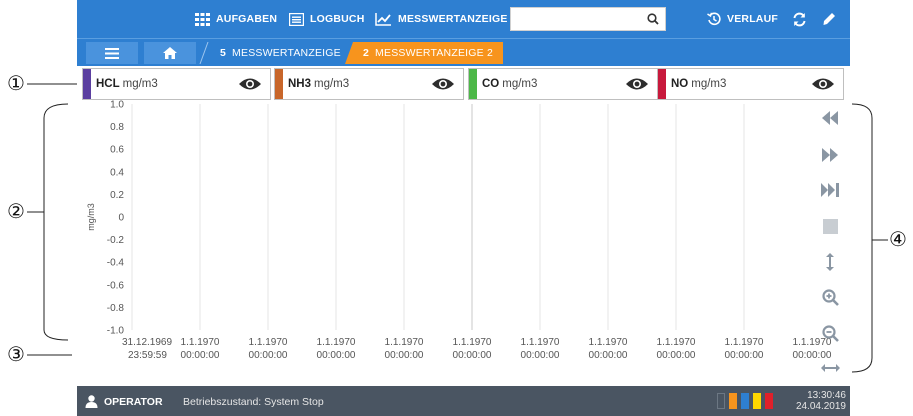 This screenshot has height=416, width=913. I want to click on vertical-resize-button, so click(830, 262).